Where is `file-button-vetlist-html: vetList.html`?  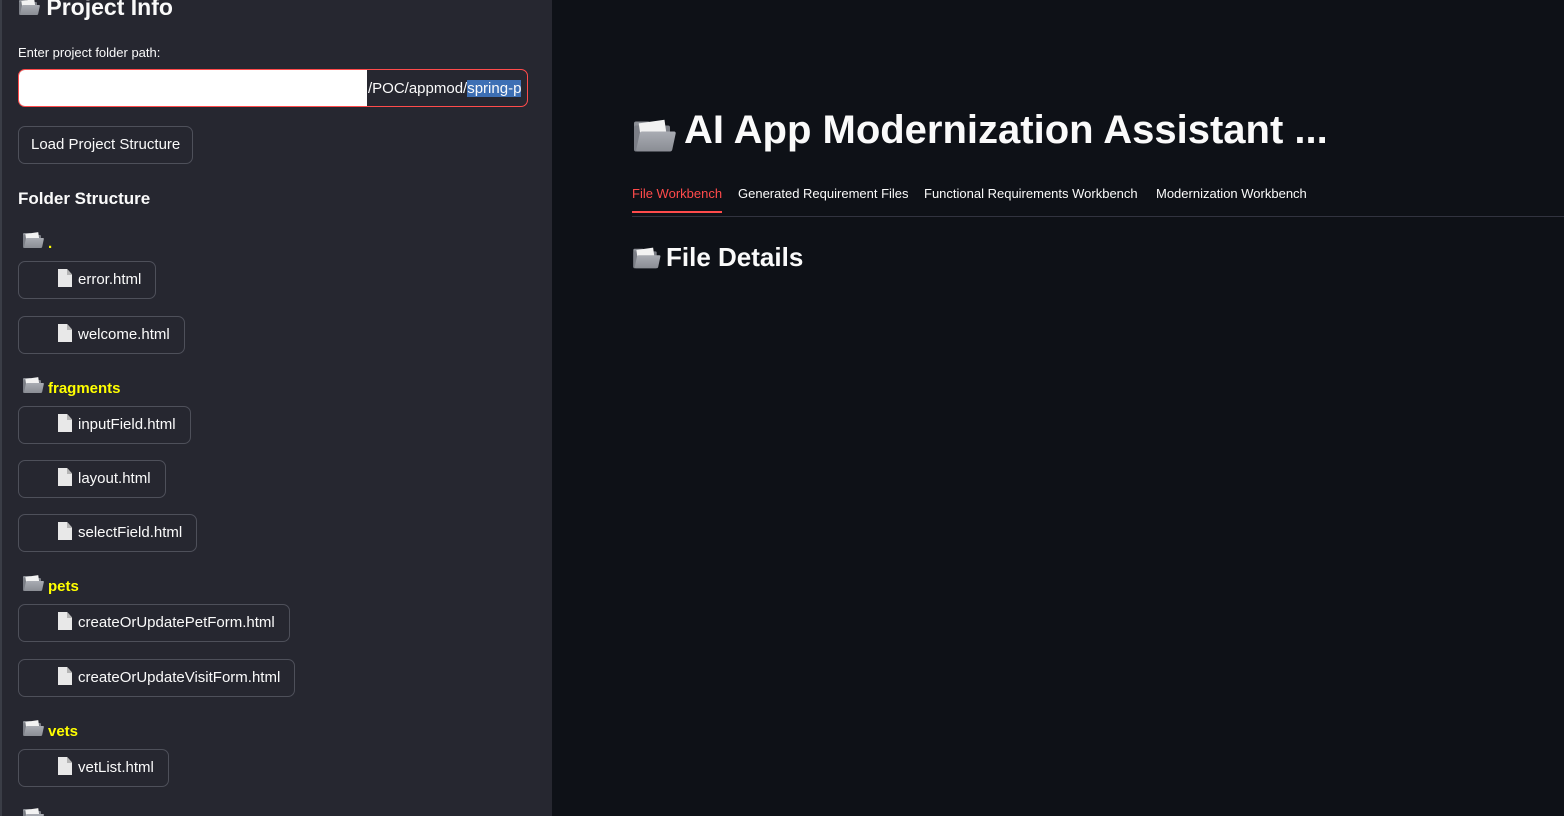
file-button-vetlist-html: vetList.html is located at coordinates (93, 768).